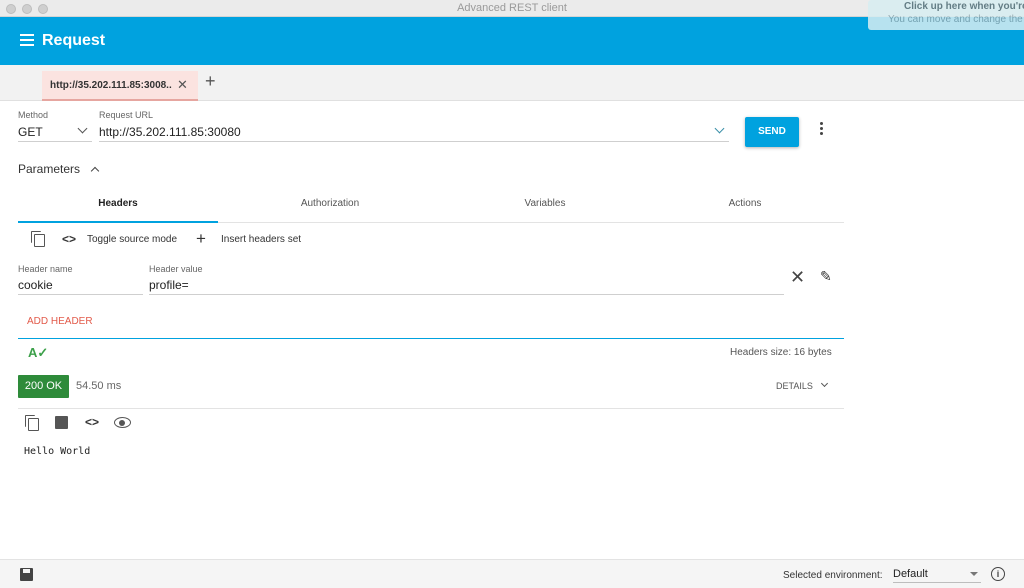  Describe the element at coordinates (964, 6) in the screenshot. I see `toast-line-1: Click up here when you're` at that location.